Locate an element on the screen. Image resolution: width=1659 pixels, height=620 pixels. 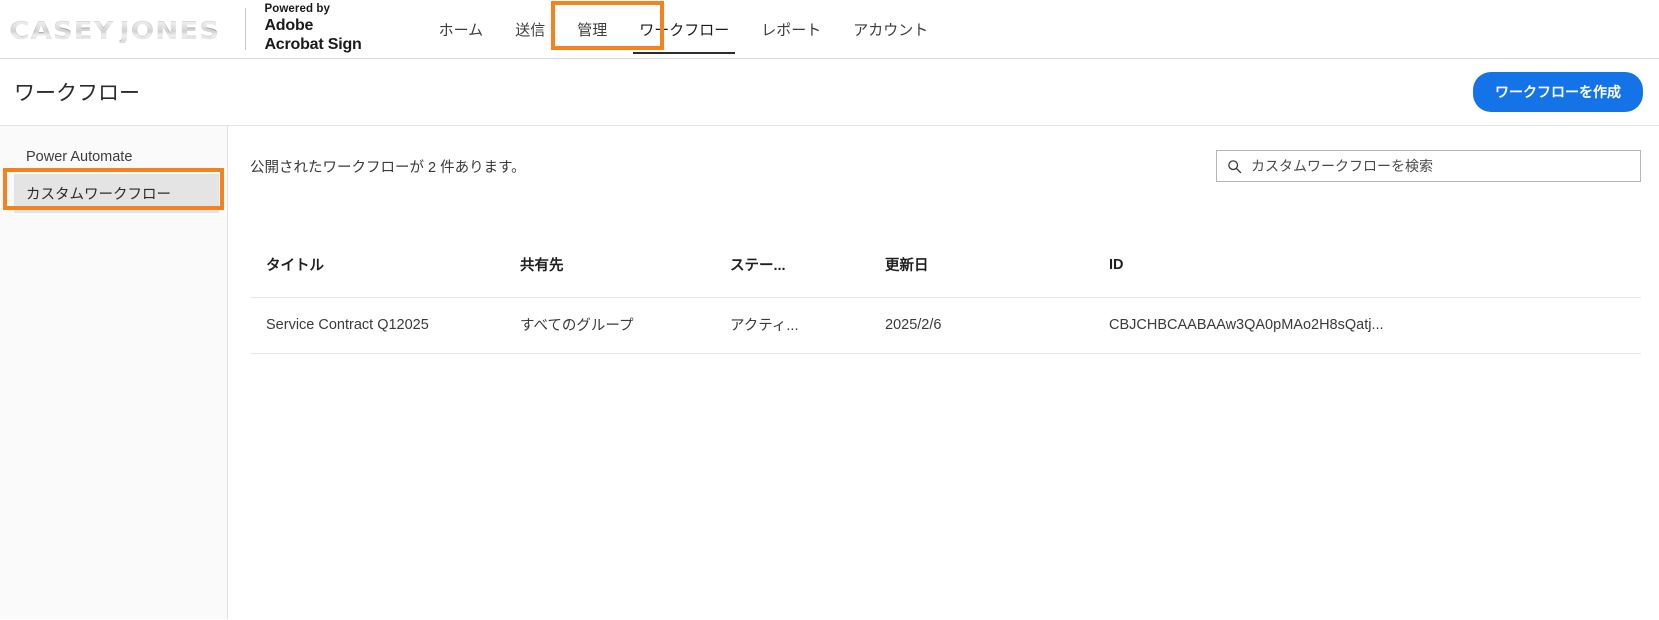
nav-item-workflow: ワークフロー is located at coordinates (684, 29).